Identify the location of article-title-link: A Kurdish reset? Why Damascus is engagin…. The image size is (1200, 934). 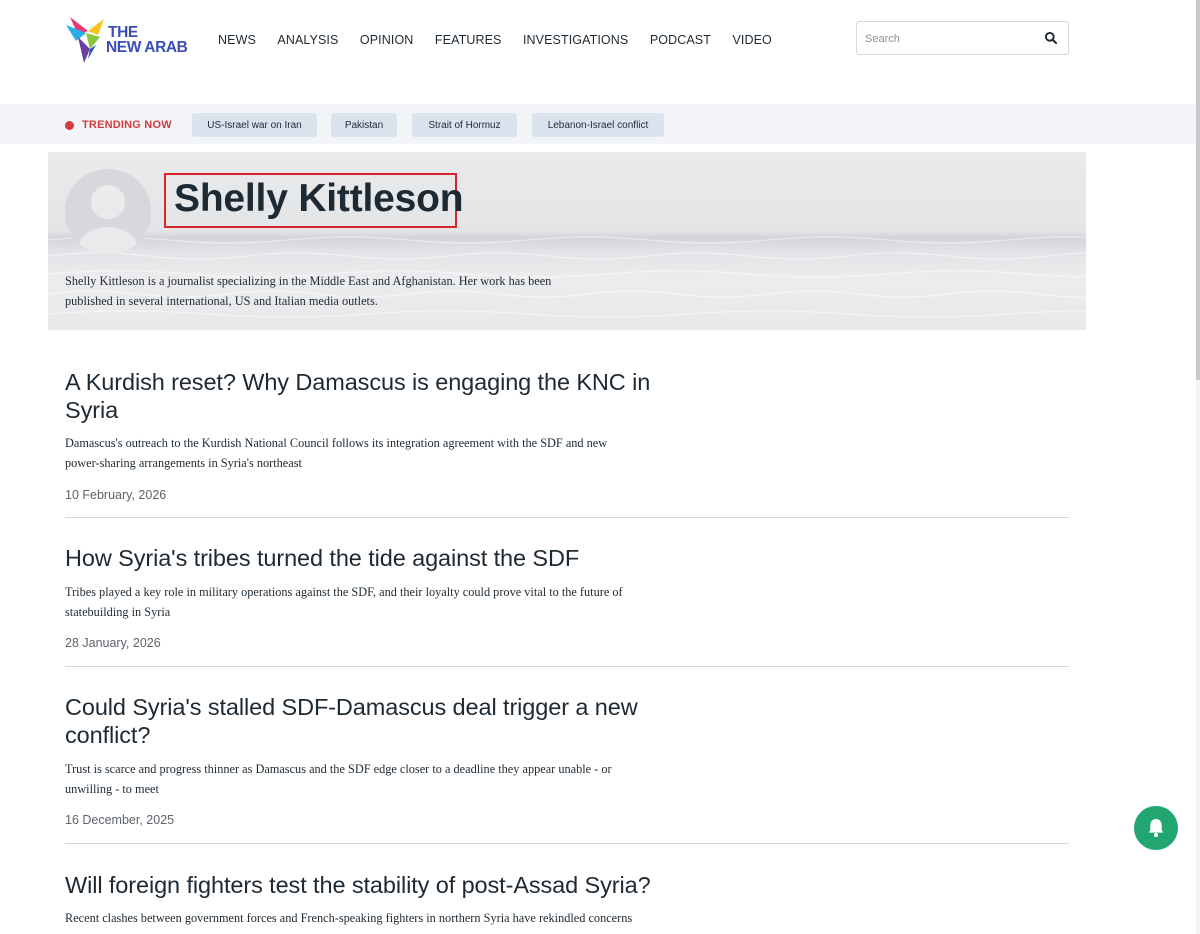
(365, 396).